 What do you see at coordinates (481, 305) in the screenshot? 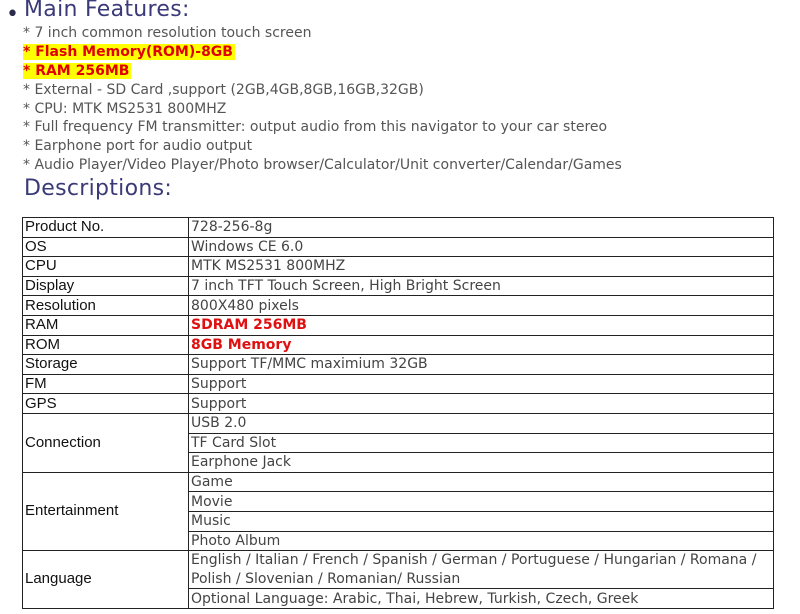
I see `spec-value-cell: 800X480 pixels` at bounding box center [481, 305].